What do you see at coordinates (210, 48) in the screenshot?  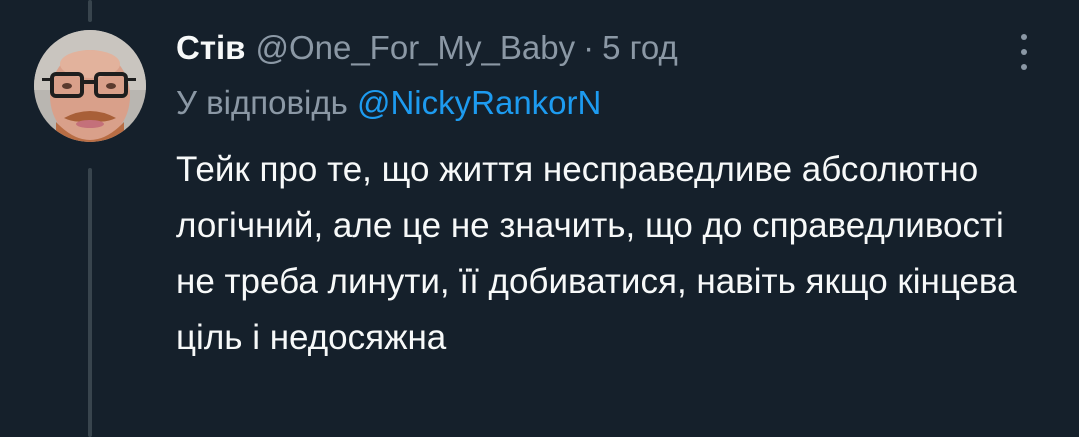 I see `display-name: Стів` at bounding box center [210, 48].